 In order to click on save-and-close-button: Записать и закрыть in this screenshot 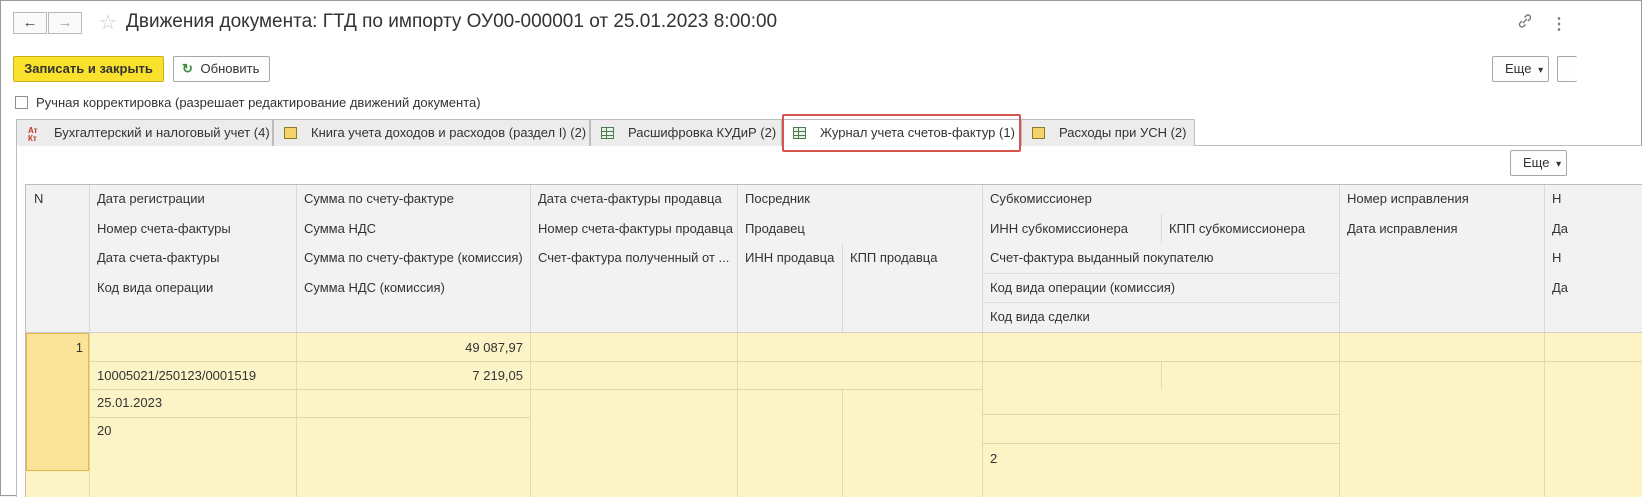, I will do `click(88, 69)`.